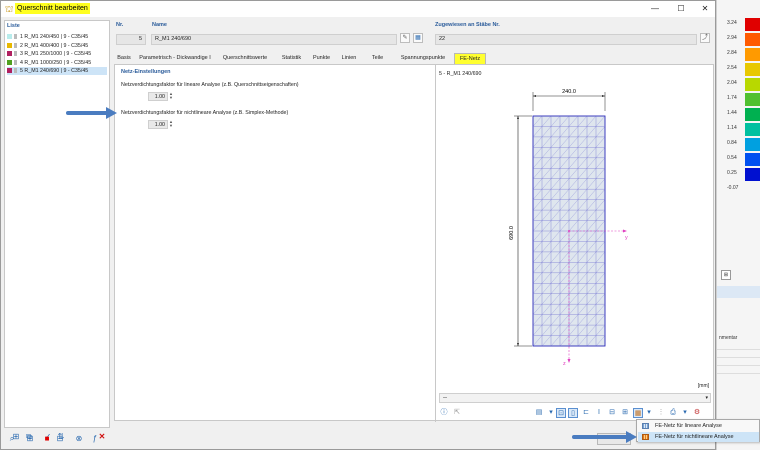  Describe the element at coordinates (131, 39) in the screenshot. I see `nr-field: 5` at that location.